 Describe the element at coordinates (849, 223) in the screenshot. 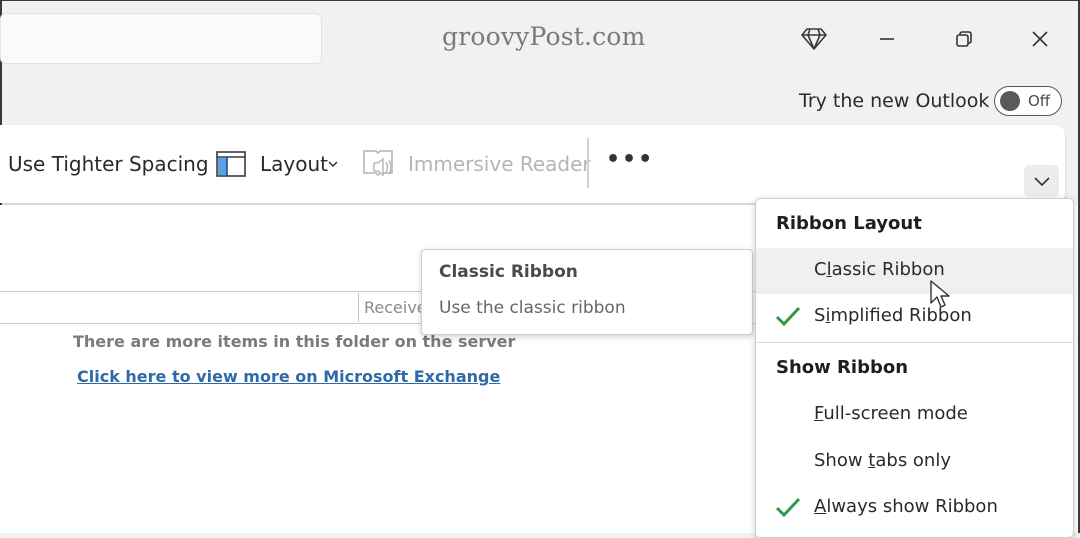

I see `menu-header-ribbon-layout: Ribbon Layout` at that location.